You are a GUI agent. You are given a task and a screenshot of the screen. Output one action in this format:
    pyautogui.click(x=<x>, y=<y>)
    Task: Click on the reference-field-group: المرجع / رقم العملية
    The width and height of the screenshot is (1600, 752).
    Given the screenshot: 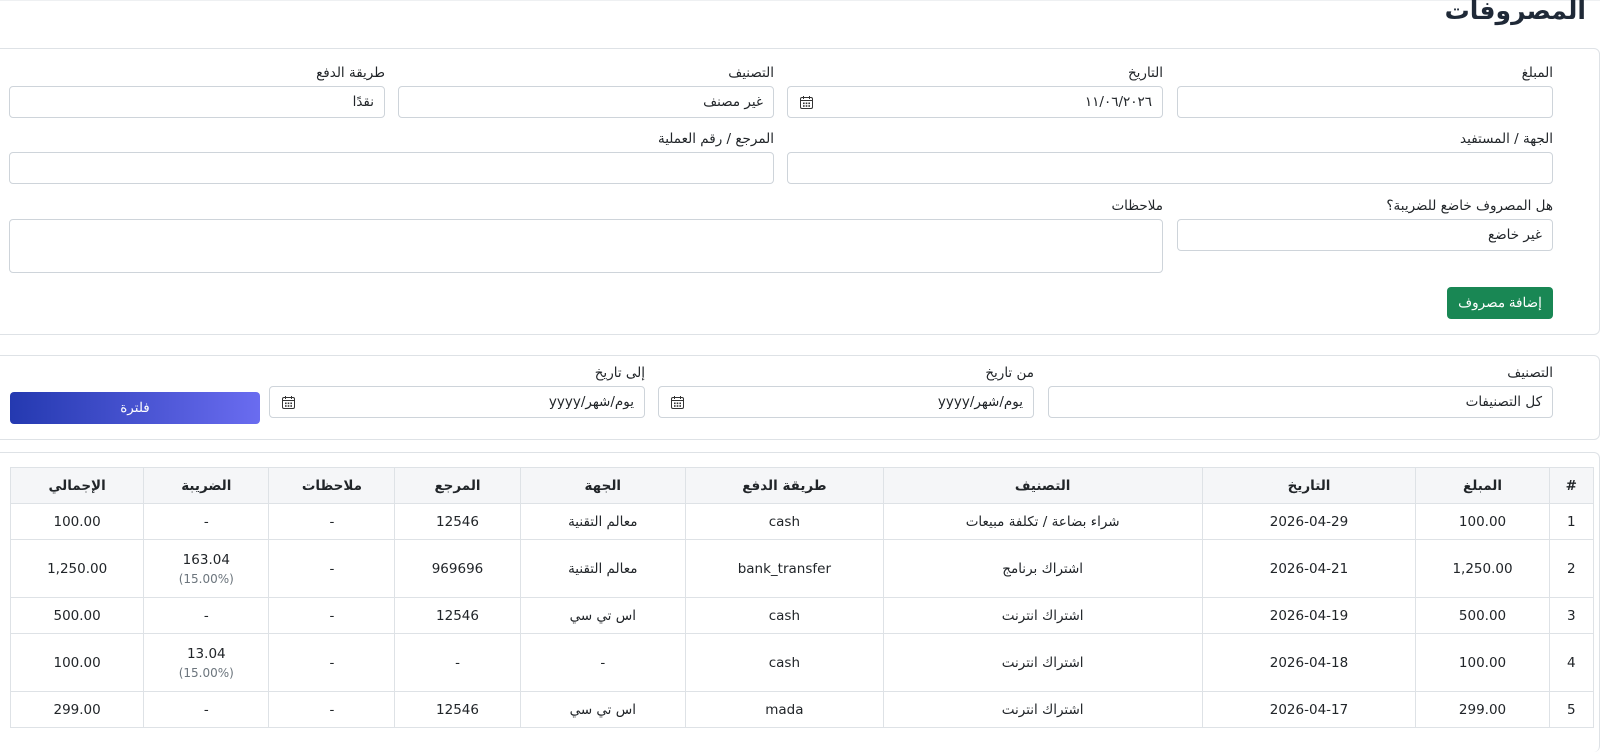 What is the action you would take?
    pyautogui.click(x=391, y=157)
    